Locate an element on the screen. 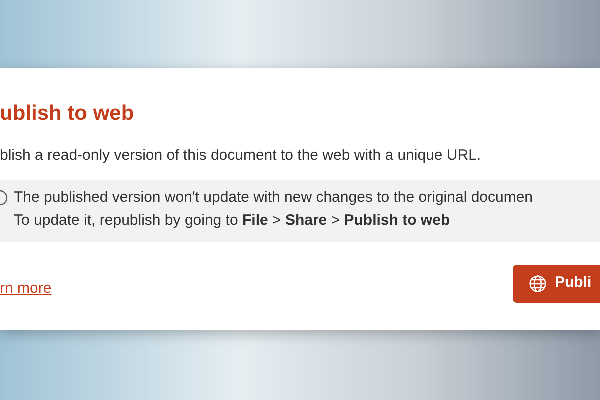 The height and width of the screenshot is (400, 600). info-icon is located at coordinates (4, 198).